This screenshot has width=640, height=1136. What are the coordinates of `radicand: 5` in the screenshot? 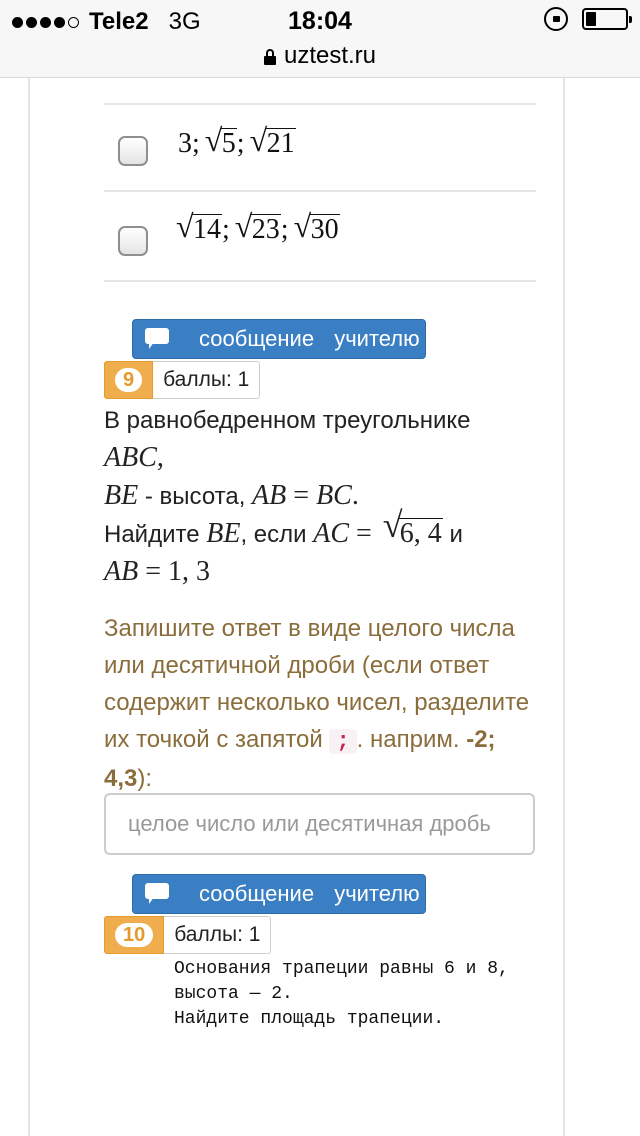 It's located at (228, 143).